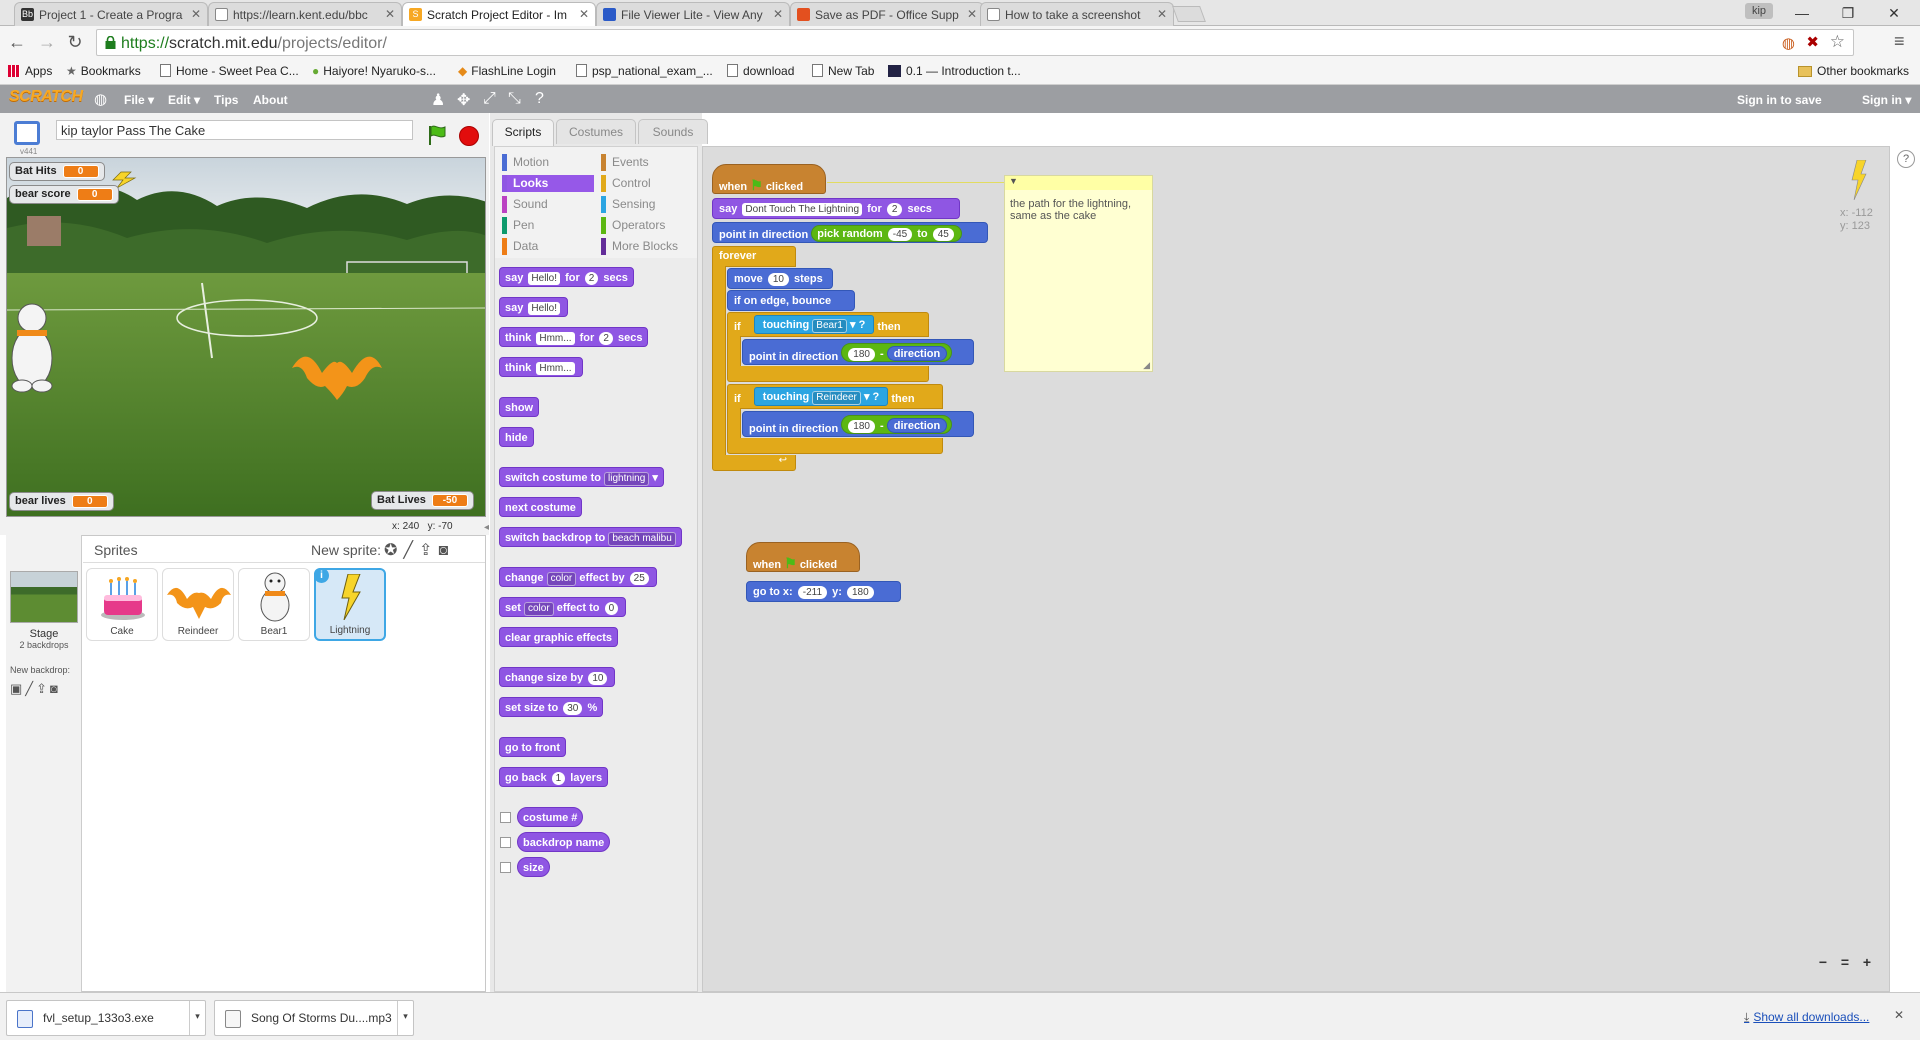 The height and width of the screenshot is (1040, 1920). Describe the element at coordinates (1812, 42) in the screenshot. I see `adblock-icon: ✖` at that location.